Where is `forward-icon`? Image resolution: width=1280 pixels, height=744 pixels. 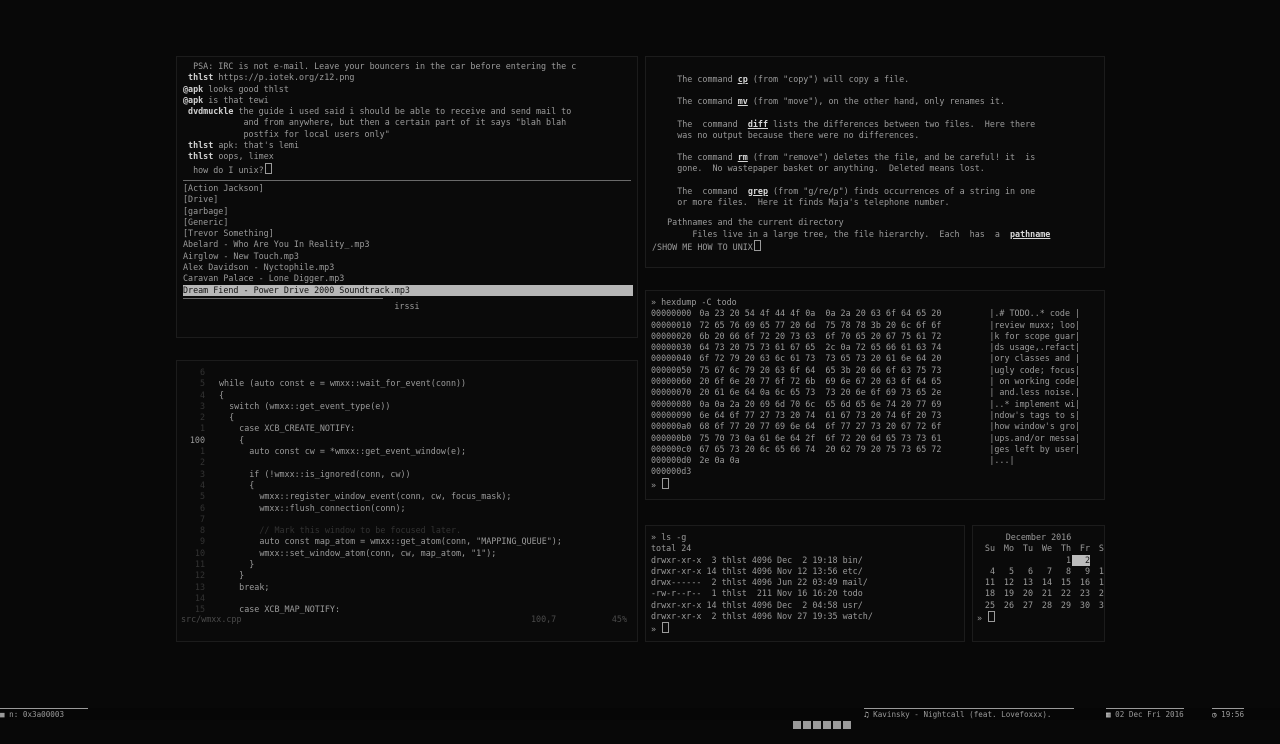 forward-icon is located at coordinates (827, 725).